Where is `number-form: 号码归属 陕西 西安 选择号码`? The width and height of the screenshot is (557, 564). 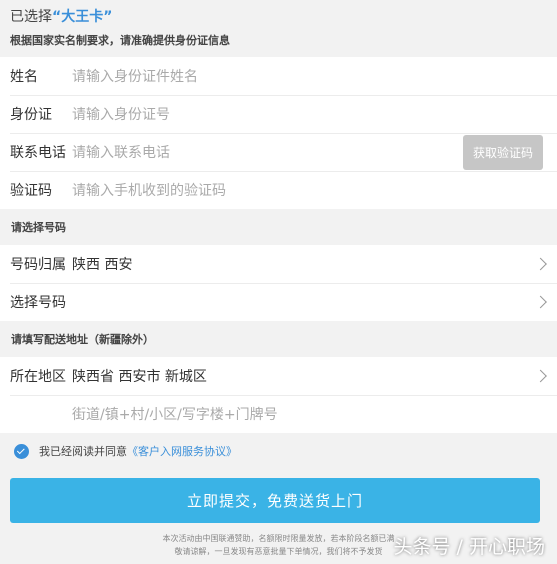 number-form: 号码归属 陕西 西安 选择号码 is located at coordinates (278, 283).